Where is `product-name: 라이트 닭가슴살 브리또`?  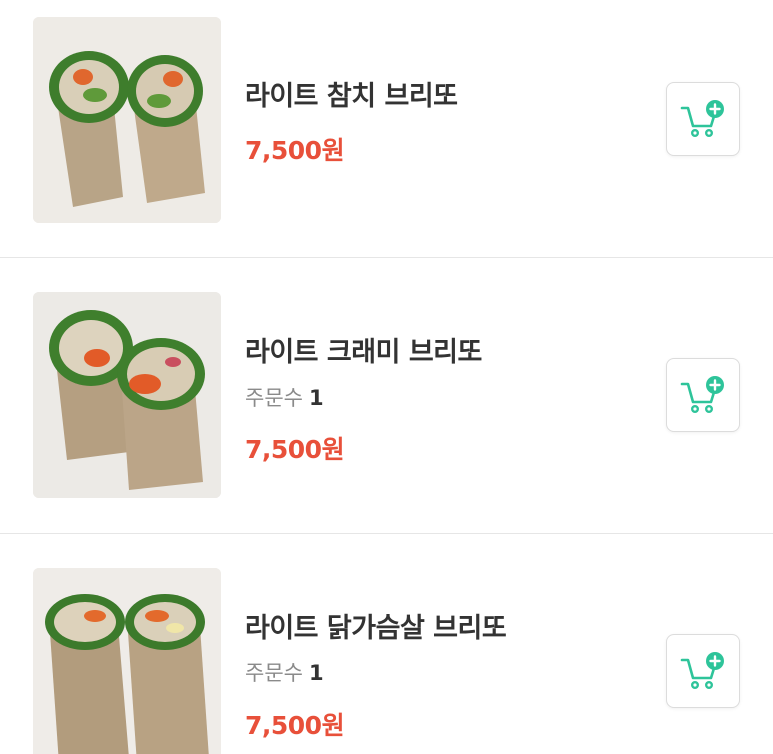
product-name: 라이트 닭가슴살 브리또 is located at coordinates (376, 625).